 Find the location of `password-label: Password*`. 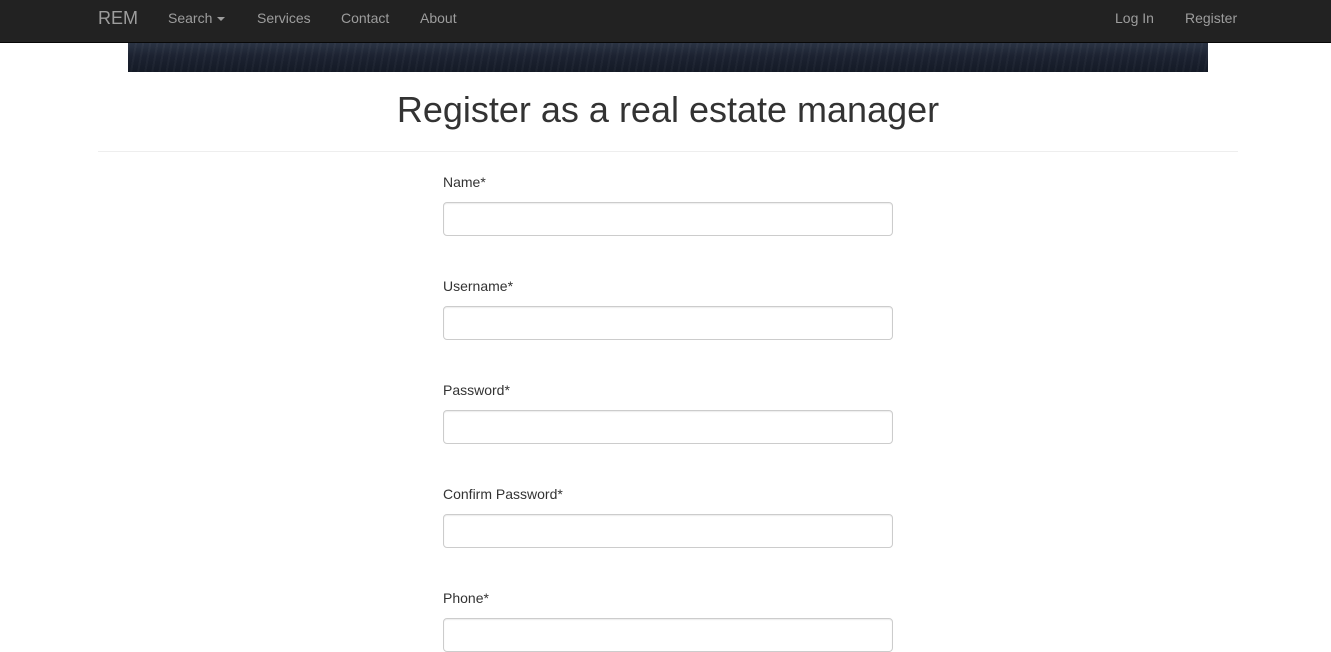

password-label: Password* is located at coordinates (476, 390).